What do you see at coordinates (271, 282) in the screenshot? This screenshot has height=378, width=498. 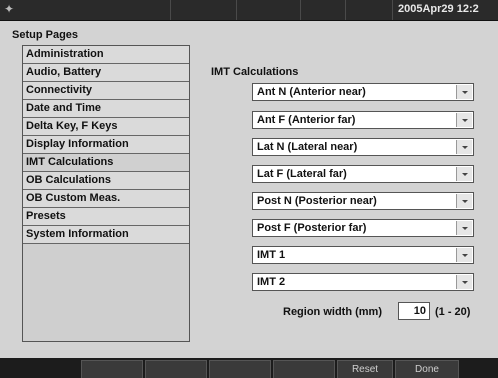 I see `imt-select-value: IMT 2` at bounding box center [271, 282].